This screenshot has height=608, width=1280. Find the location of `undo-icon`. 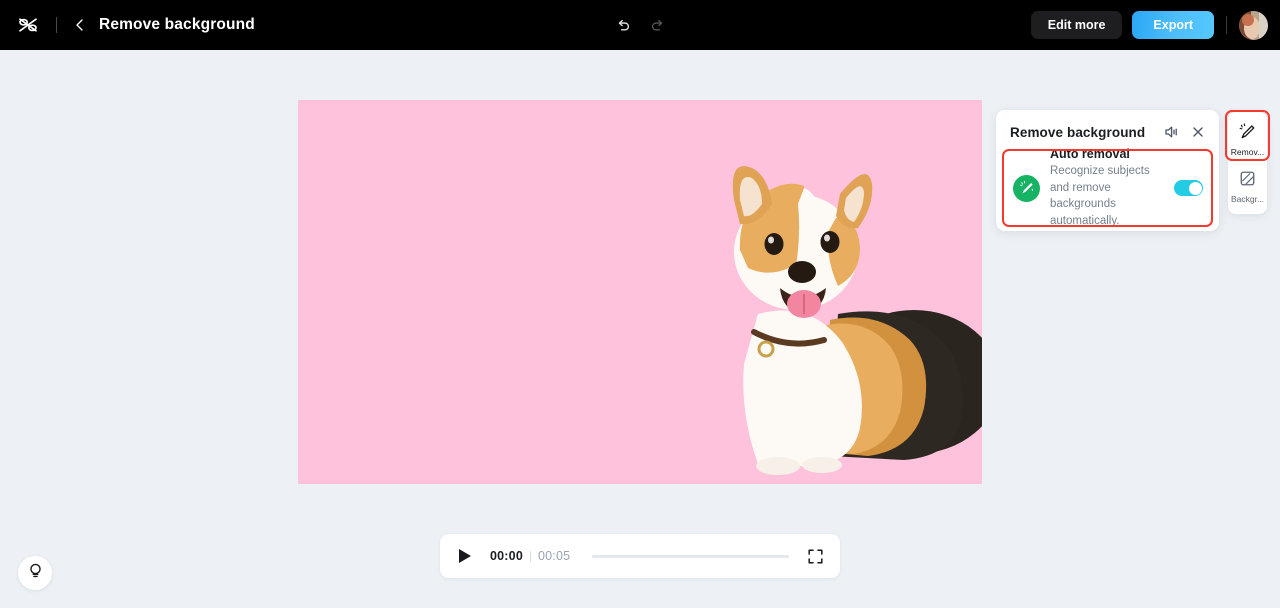

undo-icon is located at coordinates (623, 25).